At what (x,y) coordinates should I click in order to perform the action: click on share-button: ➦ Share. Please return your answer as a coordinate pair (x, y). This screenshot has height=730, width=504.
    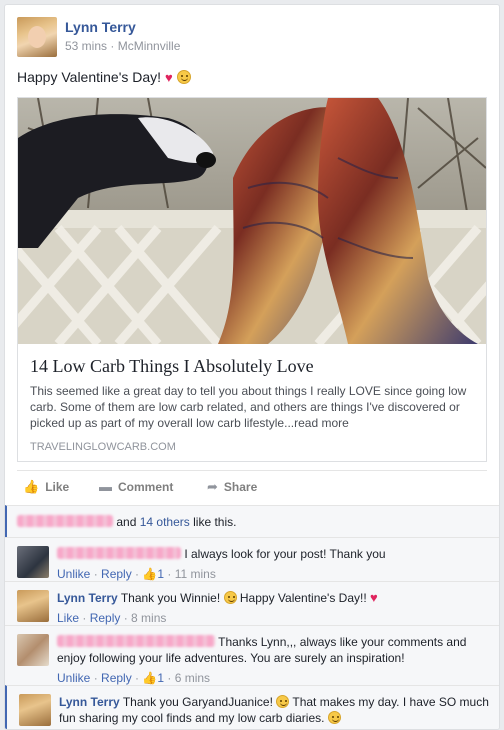
    Looking at the image, I should click on (232, 487).